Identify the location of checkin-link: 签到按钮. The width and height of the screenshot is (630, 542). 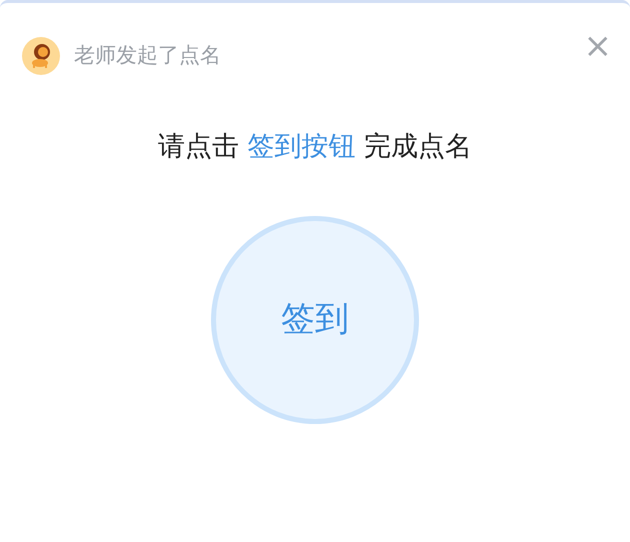
(302, 146).